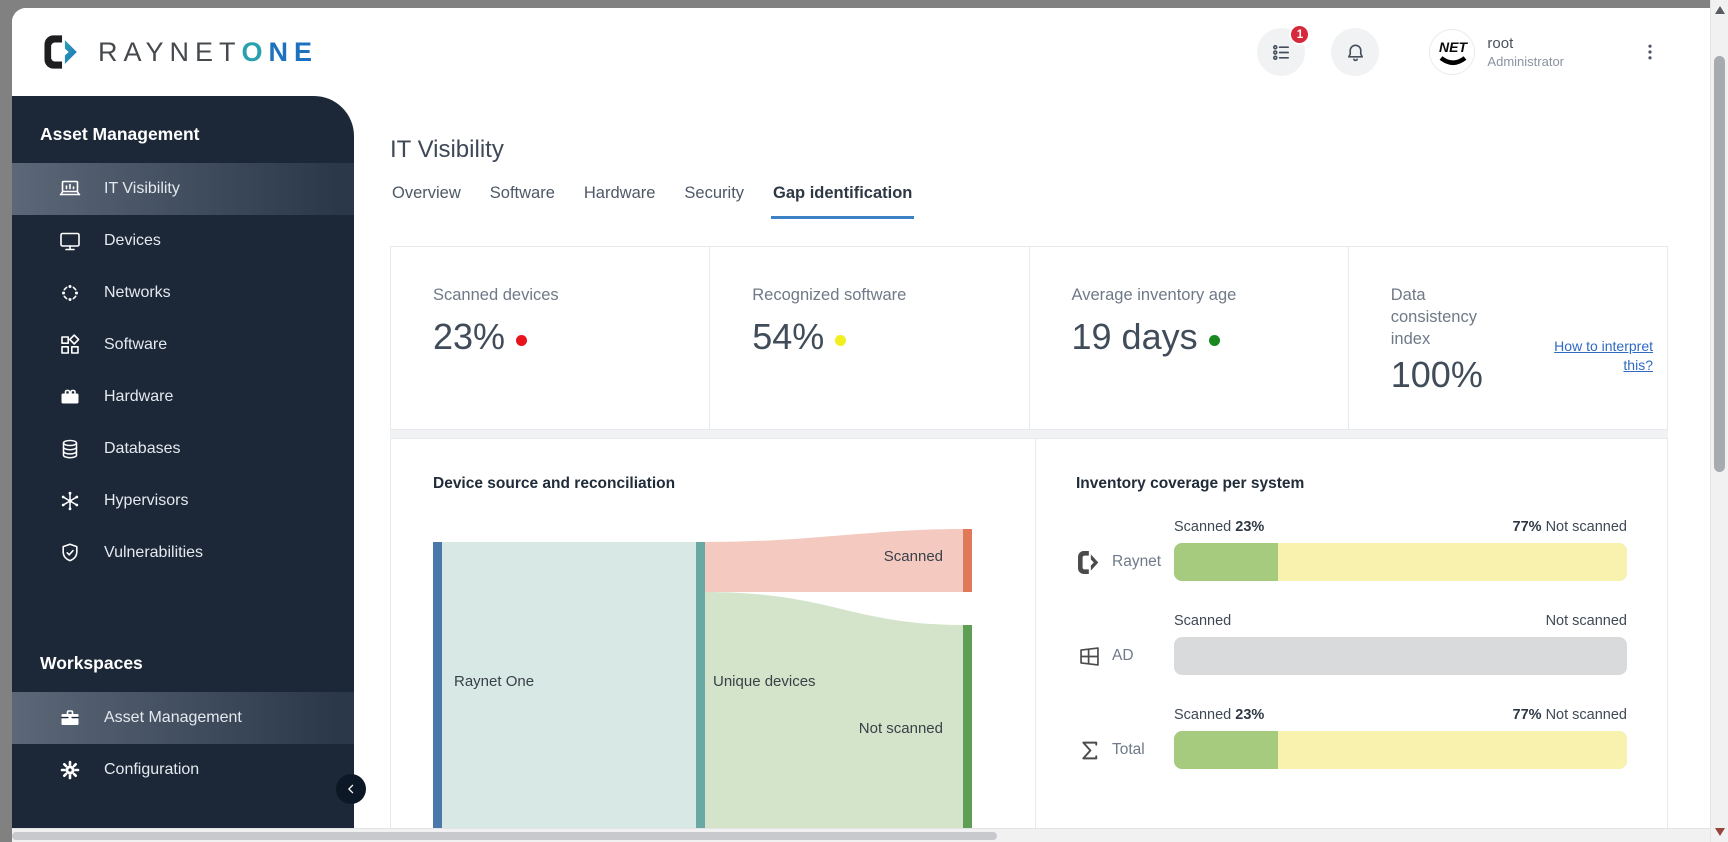 This screenshot has height=842, width=1728. What do you see at coordinates (1400, 644) in the screenshot?
I see `coverage-bar-block: Scanned Not scanned` at bounding box center [1400, 644].